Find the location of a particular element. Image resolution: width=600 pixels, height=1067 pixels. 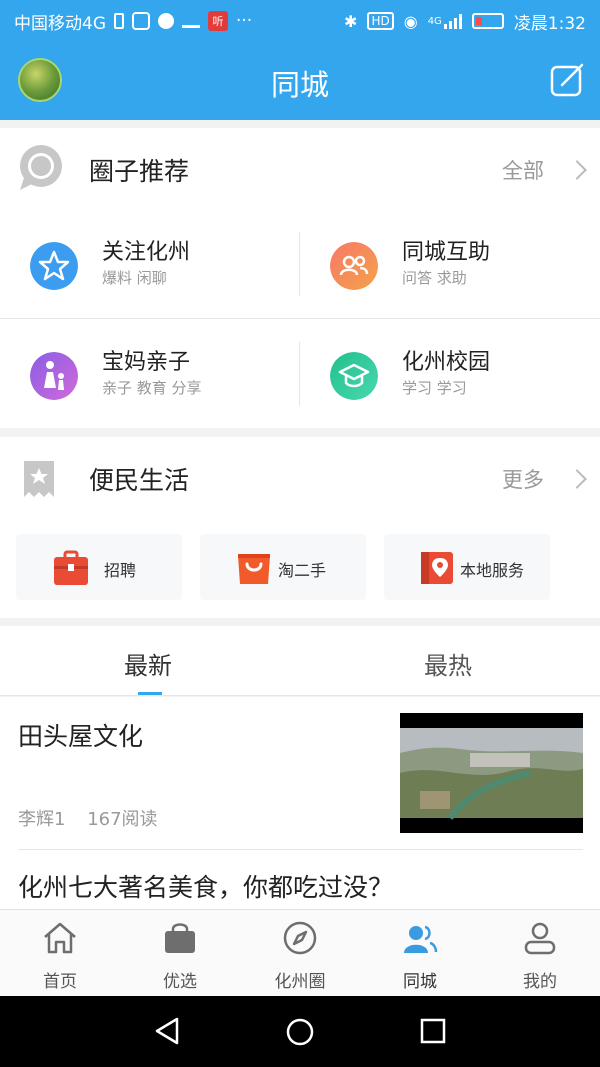

feed-tabs: 最新 最热 is located at coordinates (300, 661).